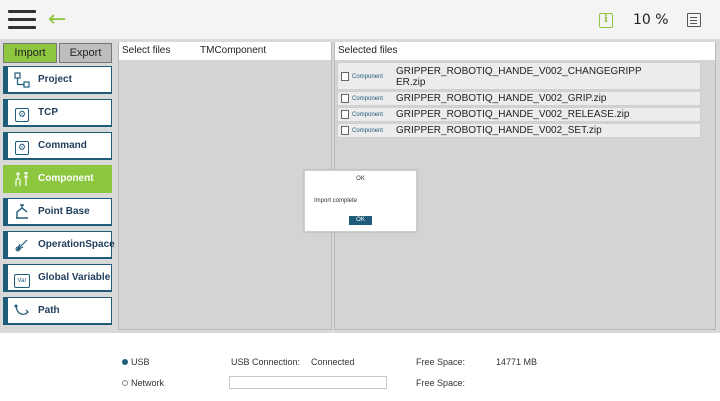 This screenshot has width=720, height=401. What do you see at coordinates (22, 146) in the screenshot?
I see `command-icon: ⚙` at bounding box center [22, 146].